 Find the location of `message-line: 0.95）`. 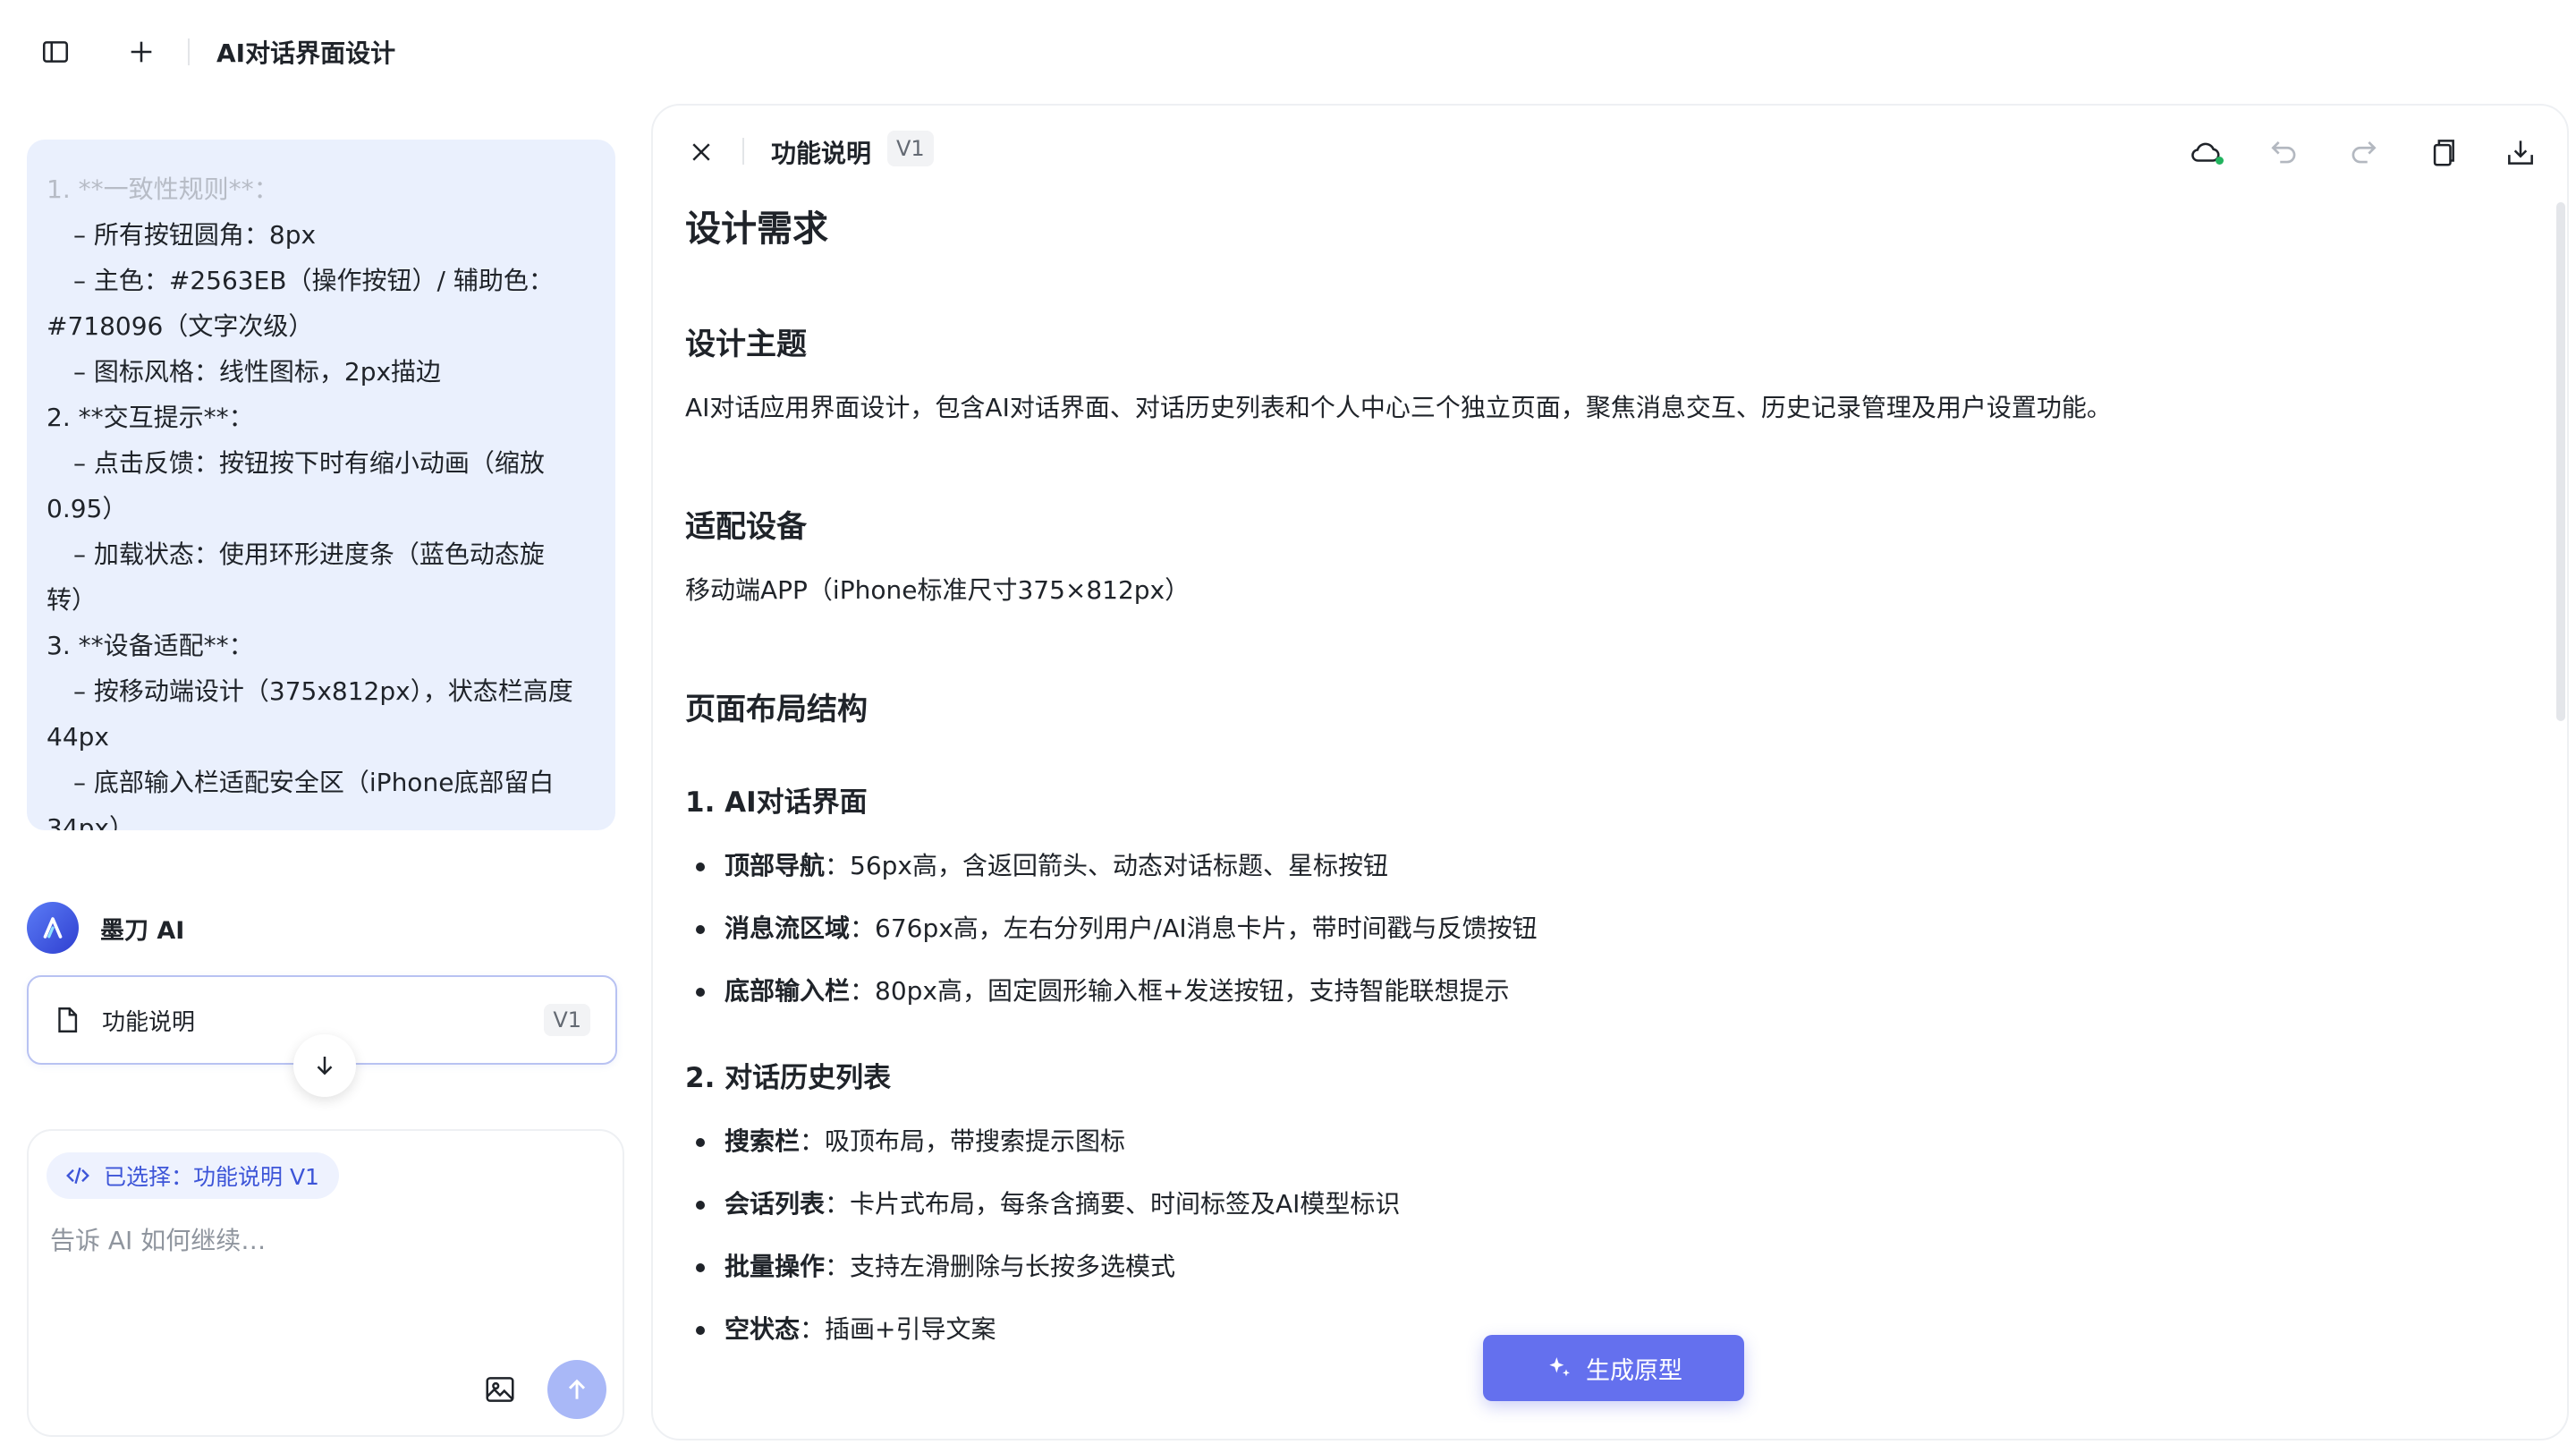

message-line: 0.95） is located at coordinates (87, 508).